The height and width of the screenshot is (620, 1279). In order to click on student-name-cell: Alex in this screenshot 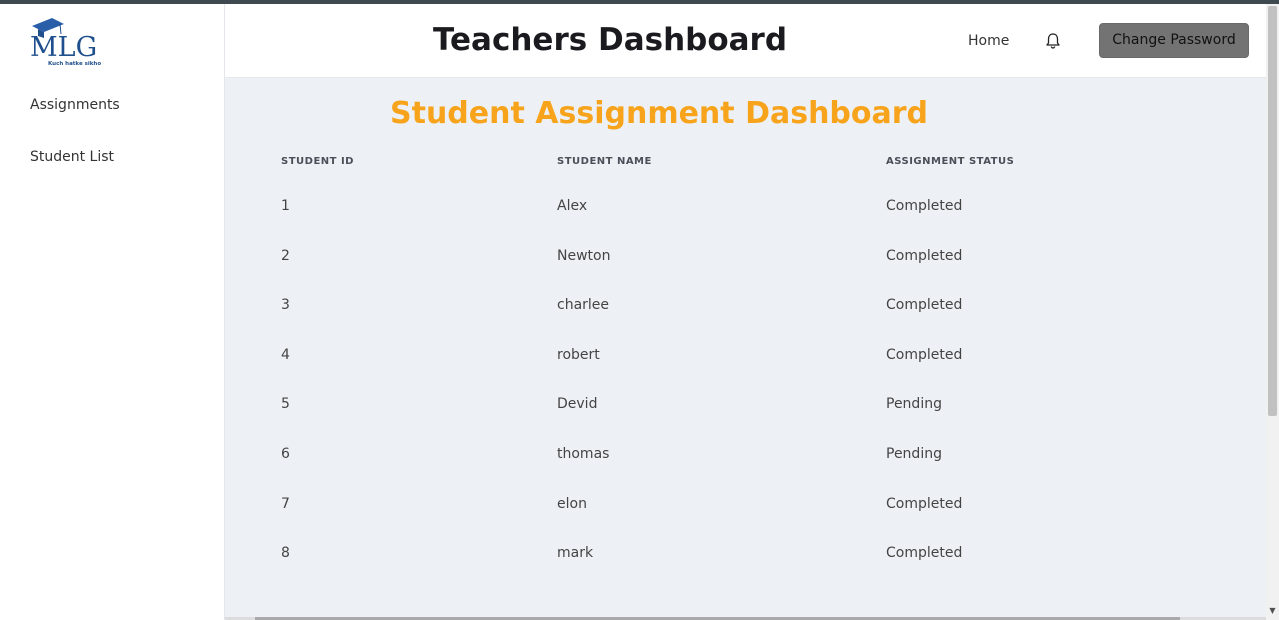, I will do `click(572, 206)`.